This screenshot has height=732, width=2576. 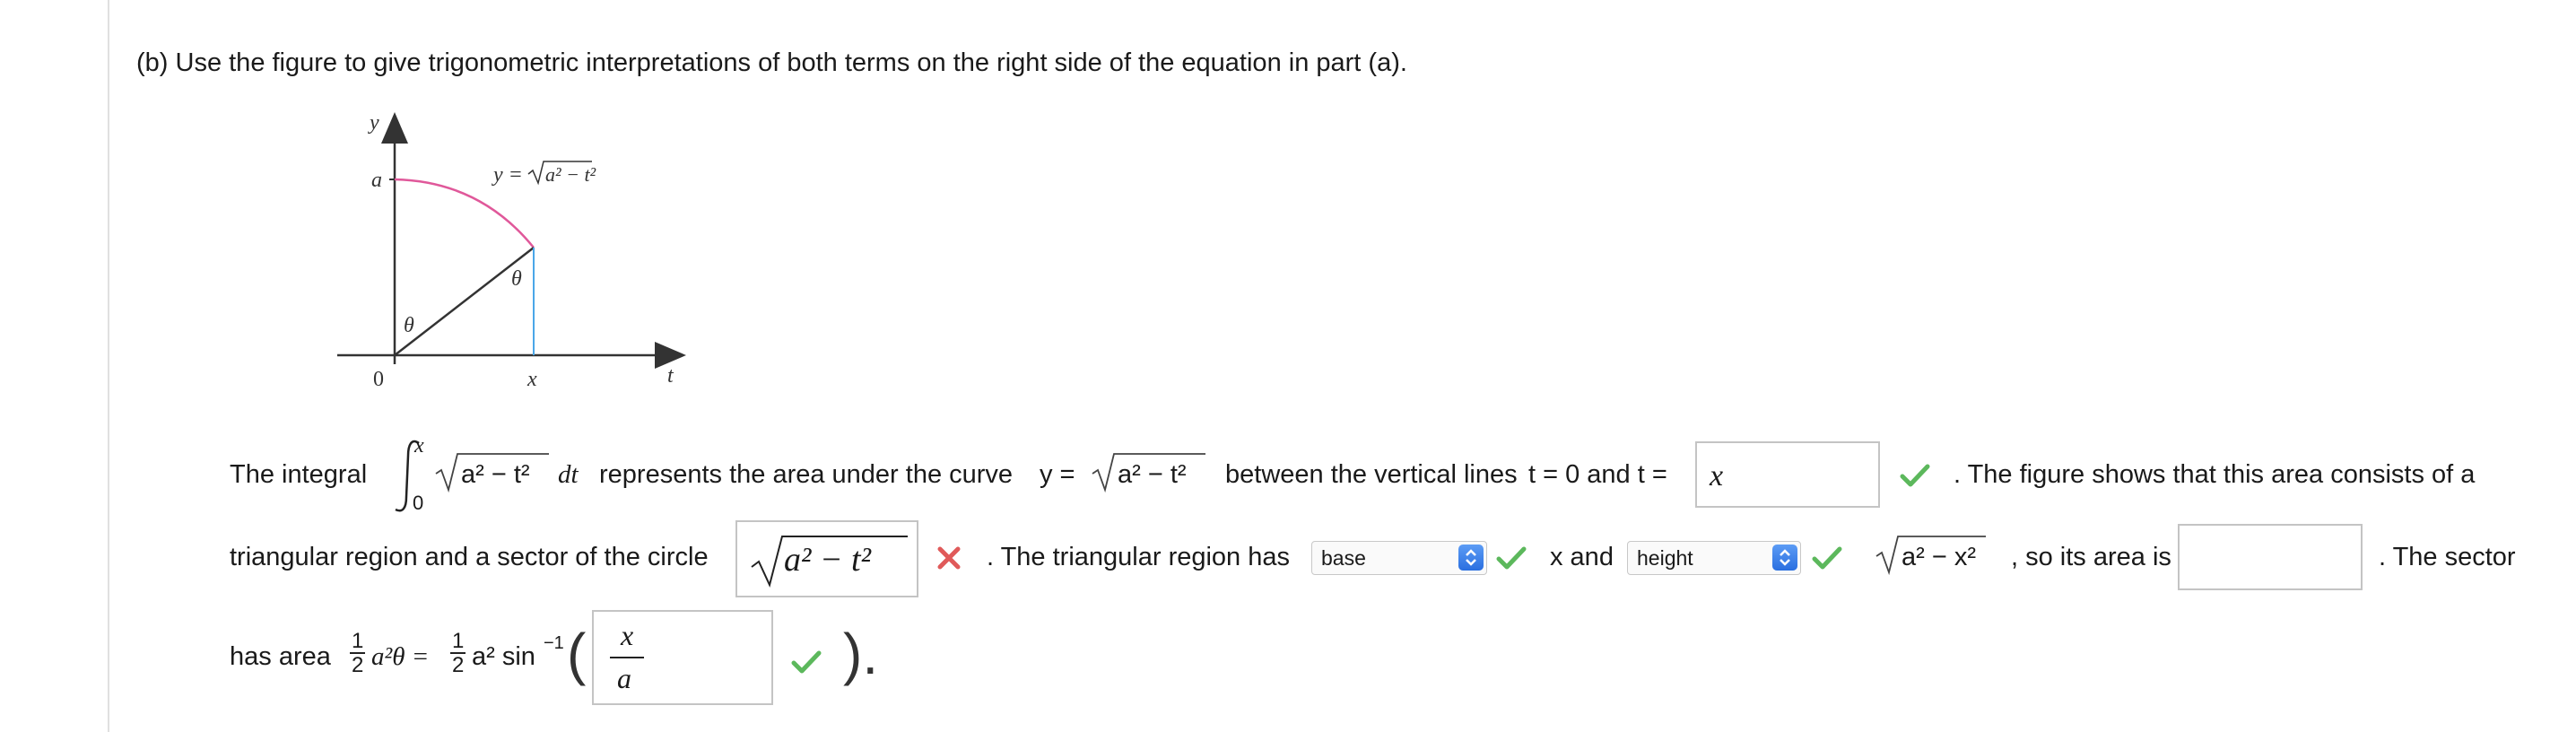 I want to click on x-label: x, so click(x=532, y=379).